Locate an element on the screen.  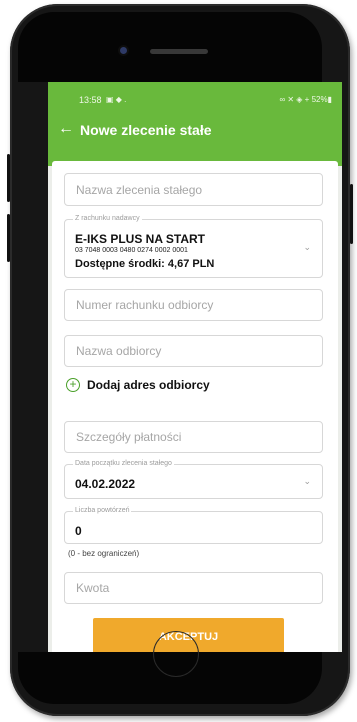
available-funds: Dostępne środki: 4,67 PLN is located at coordinates (145, 264).